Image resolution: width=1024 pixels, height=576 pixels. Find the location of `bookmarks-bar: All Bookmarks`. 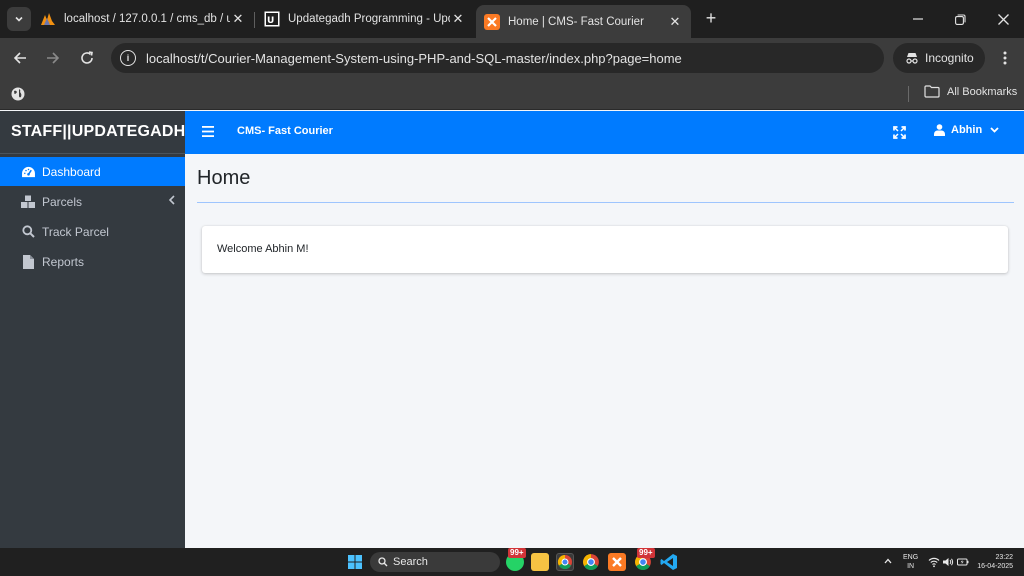

bookmarks-bar: All Bookmarks is located at coordinates (512, 94).